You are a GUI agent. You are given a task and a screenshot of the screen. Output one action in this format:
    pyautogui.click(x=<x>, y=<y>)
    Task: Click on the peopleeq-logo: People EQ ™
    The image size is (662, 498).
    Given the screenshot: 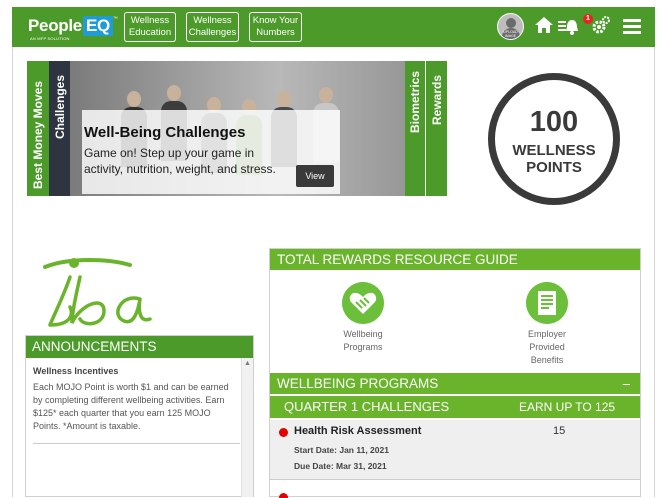 What is the action you would take?
    pyautogui.click(x=73, y=26)
    